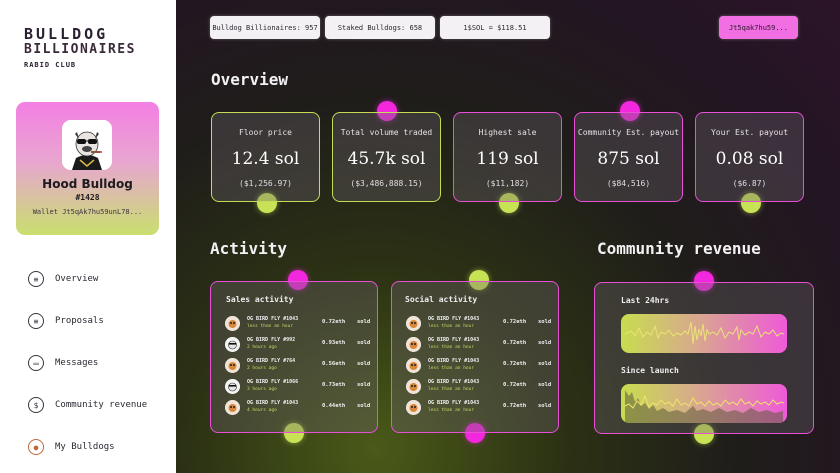  What do you see at coordinates (50, 65) in the screenshot?
I see `brand-line-3: RABID CLUB` at bounding box center [50, 65].